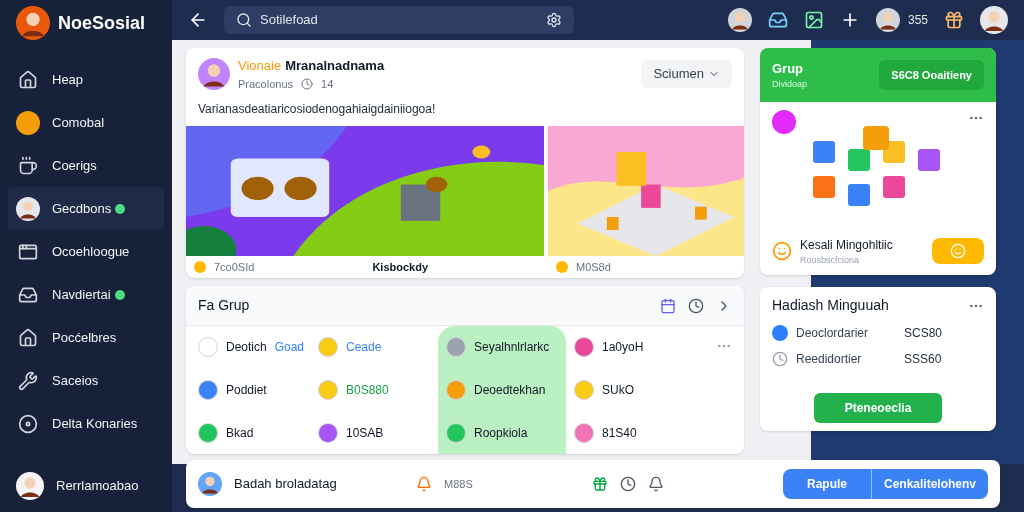 The width and height of the screenshot is (1024, 512). I want to click on sidebar-item: Saceios, so click(86, 380).